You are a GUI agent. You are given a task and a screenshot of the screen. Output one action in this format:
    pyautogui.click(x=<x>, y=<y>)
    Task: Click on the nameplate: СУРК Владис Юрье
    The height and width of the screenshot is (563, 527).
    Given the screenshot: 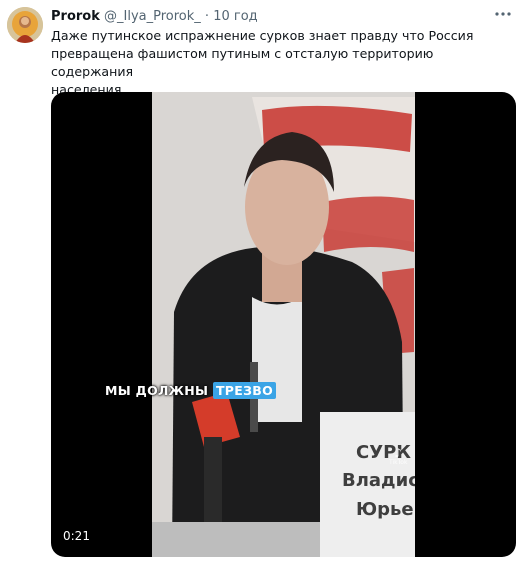 What is the action you would take?
    pyautogui.click(x=367, y=484)
    